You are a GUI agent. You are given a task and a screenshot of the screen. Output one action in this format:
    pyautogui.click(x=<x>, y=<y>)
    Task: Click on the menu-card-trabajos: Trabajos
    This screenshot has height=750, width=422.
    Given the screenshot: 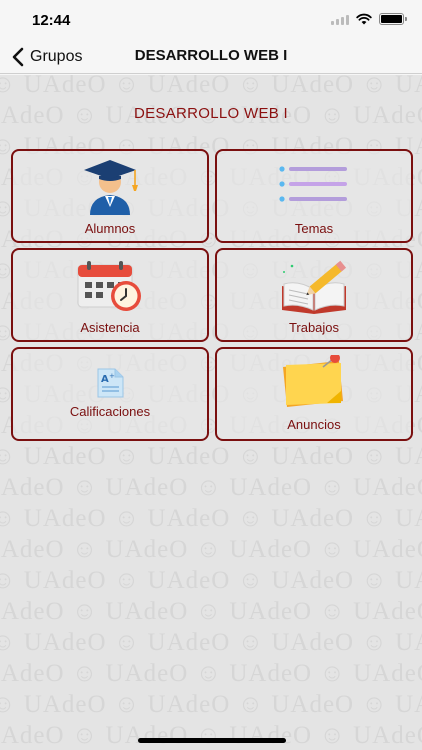 What is the action you would take?
    pyautogui.click(x=314, y=295)
    